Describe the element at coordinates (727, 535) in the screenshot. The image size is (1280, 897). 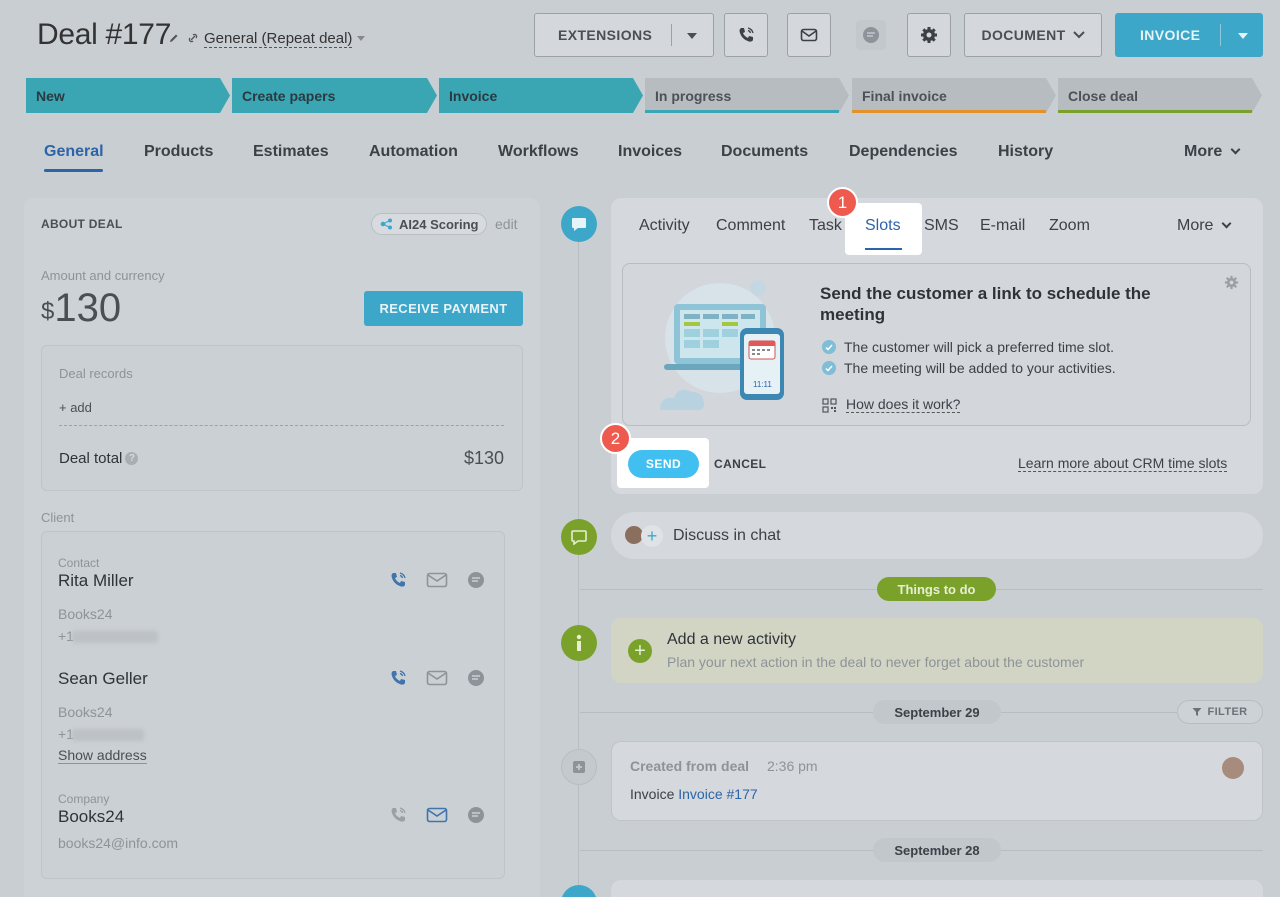
I see `discuss-in-chat-text: Discuss in chat` at that location.